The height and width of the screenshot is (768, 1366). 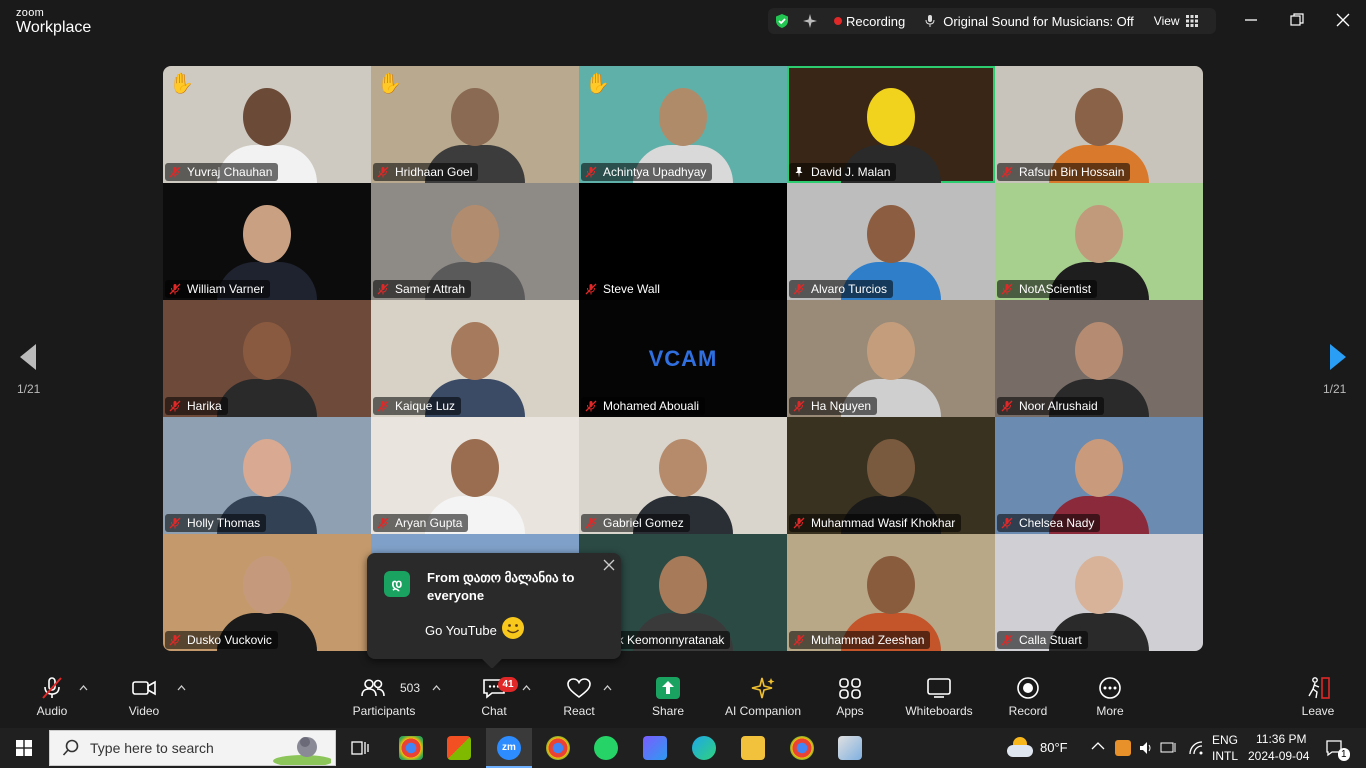 What do you see at coordinates (411, 748) in the screenshot?
I see `chrome-profile-1-icon` at bounding box center [411, 748].